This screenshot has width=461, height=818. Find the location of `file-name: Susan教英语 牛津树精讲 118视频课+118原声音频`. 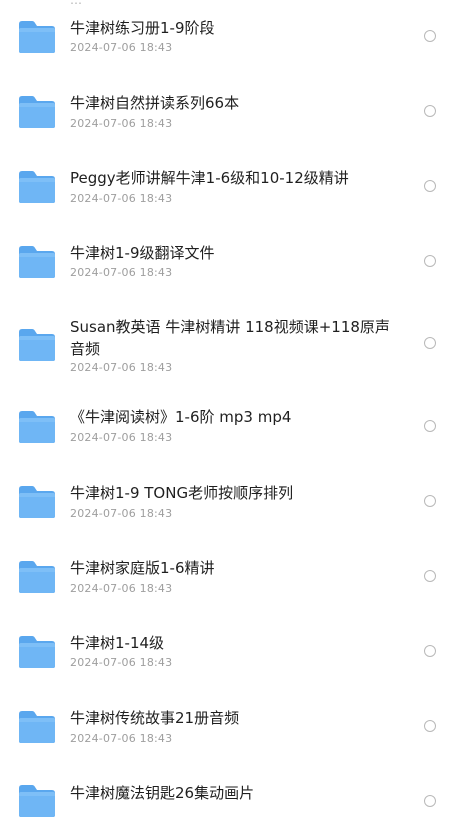

file-name: Susan教英语 牛津树精讲 118视频课+118原声音频 is located at coordinates (230, 338).